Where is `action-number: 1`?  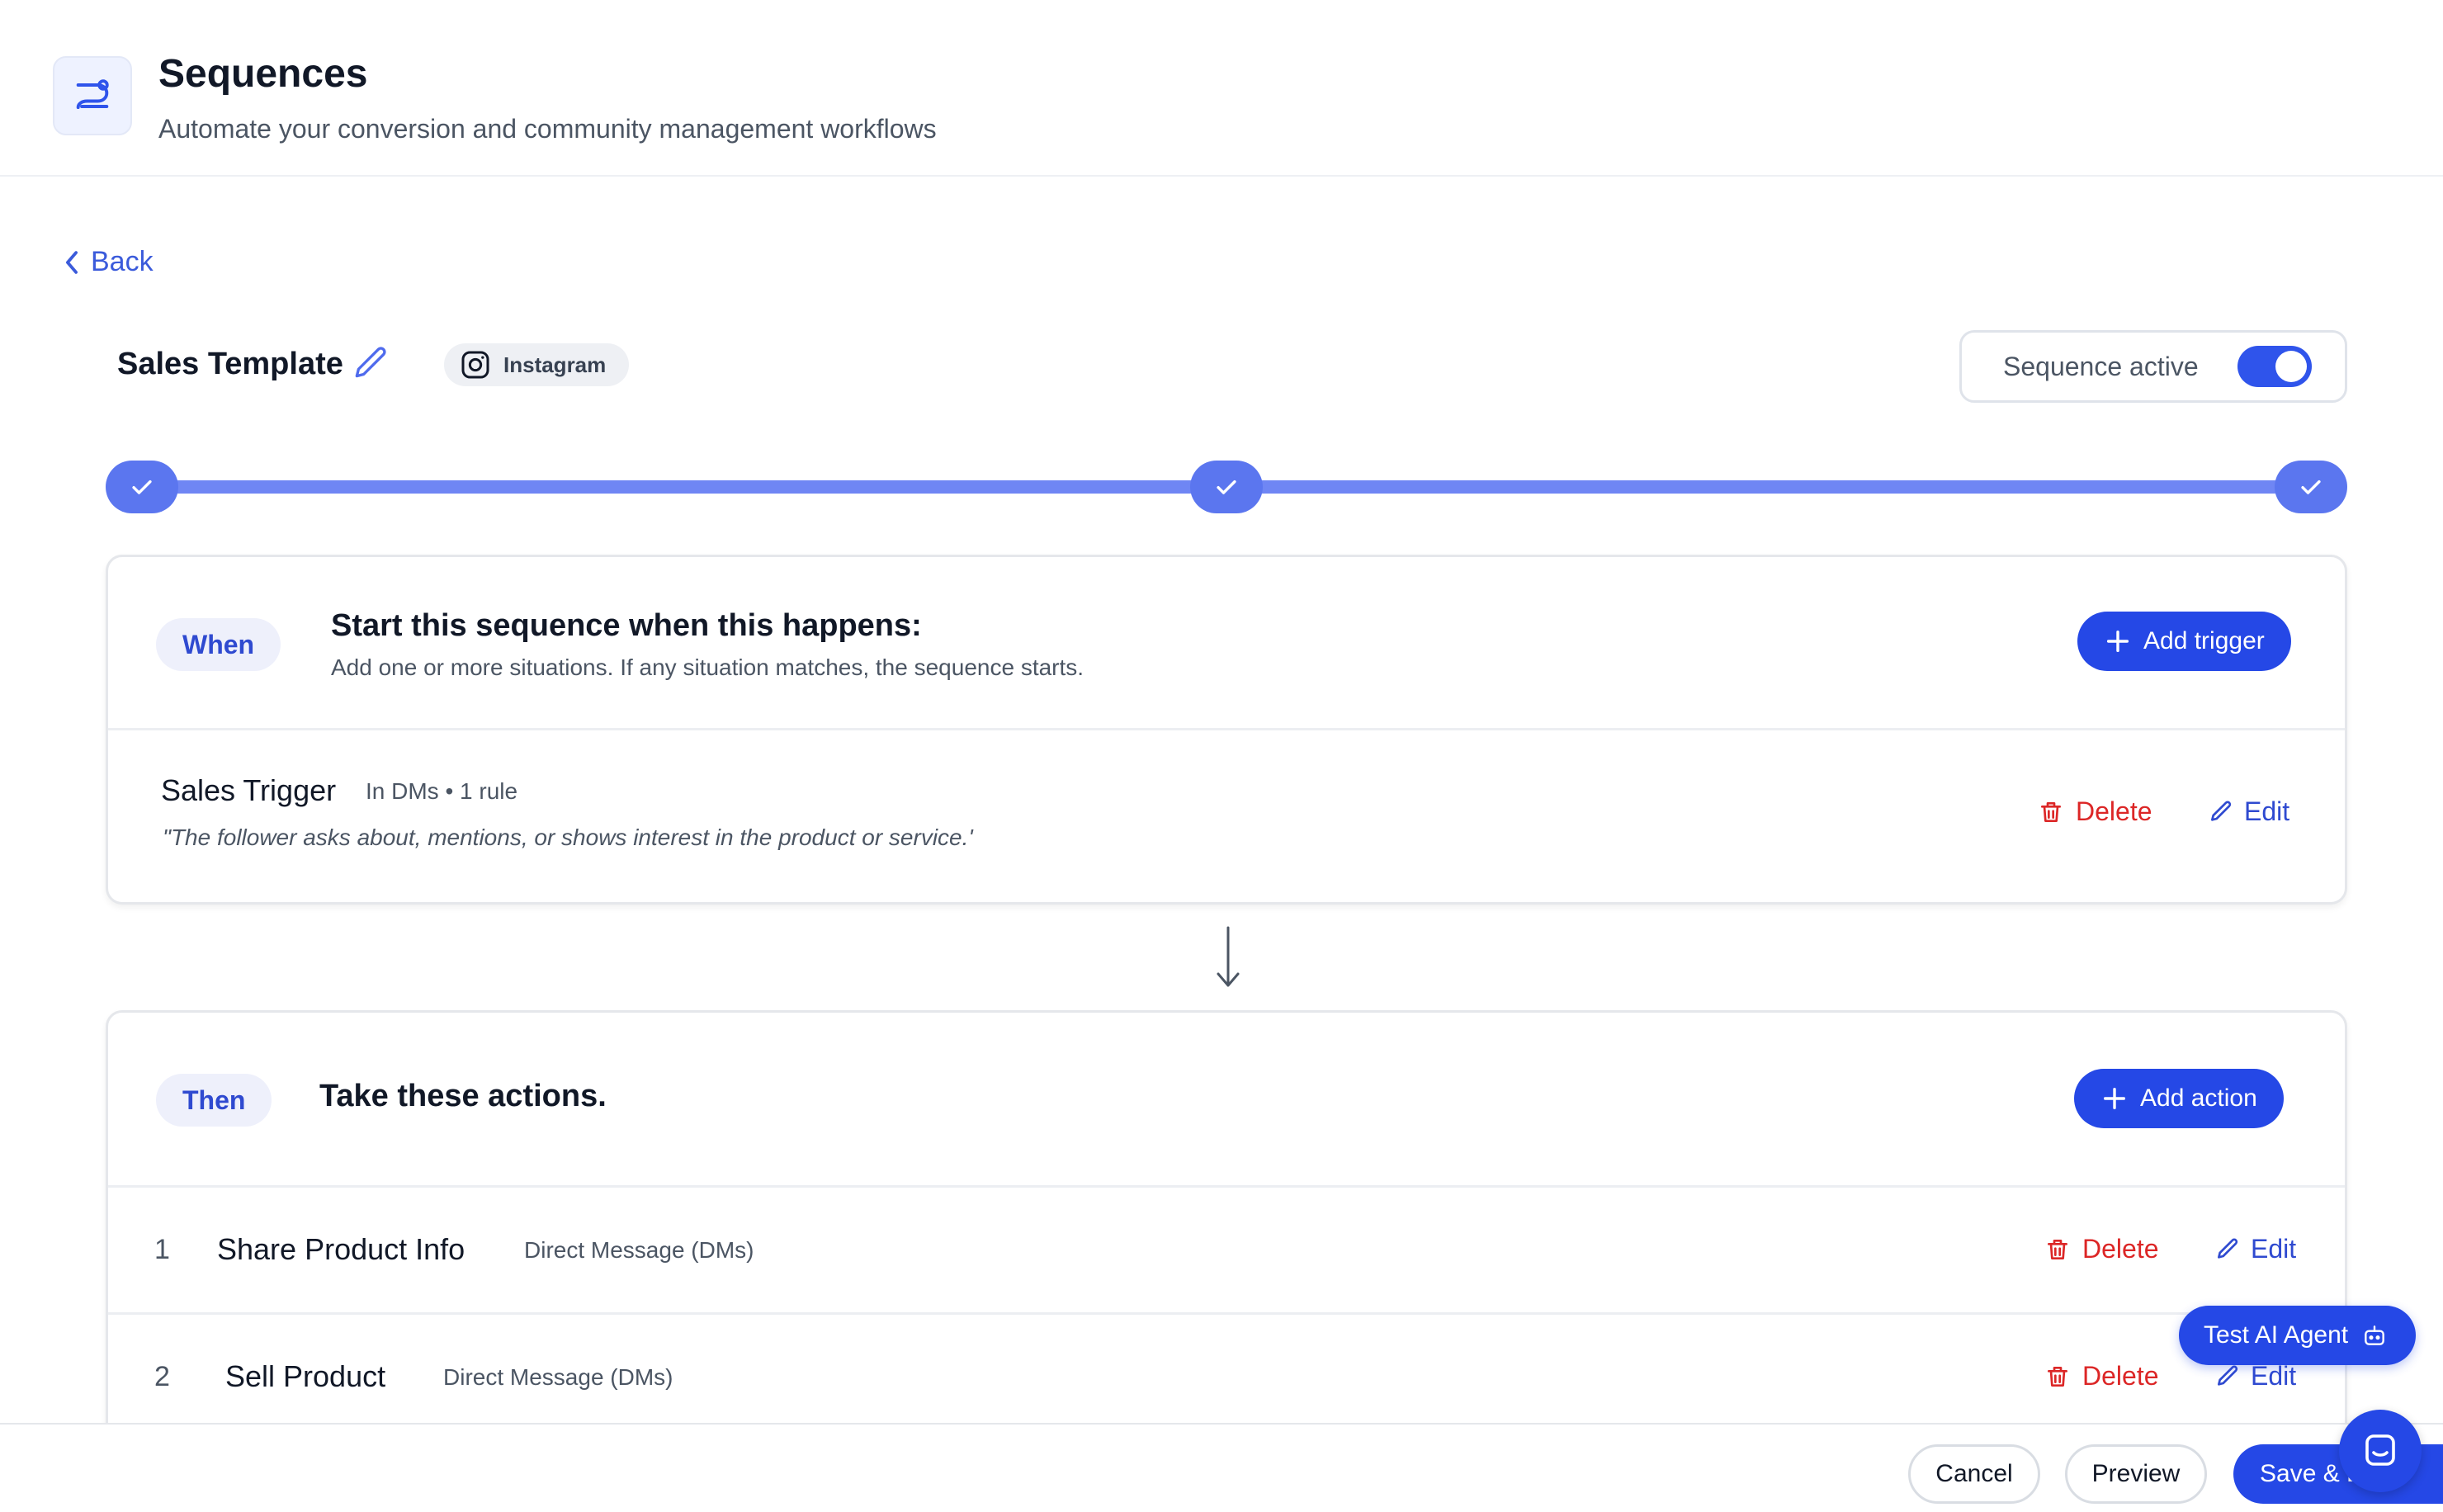
action-number: 1 is located at coordinates (162, 1249).